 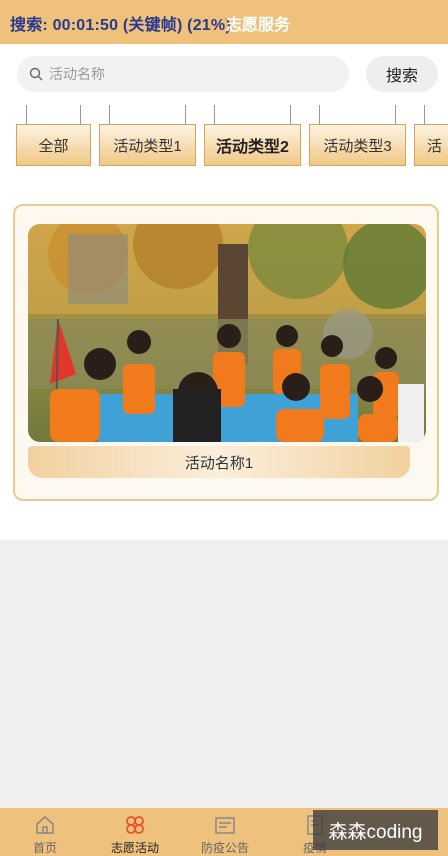 I want to click on search-icon, so click(x=36, y=74).